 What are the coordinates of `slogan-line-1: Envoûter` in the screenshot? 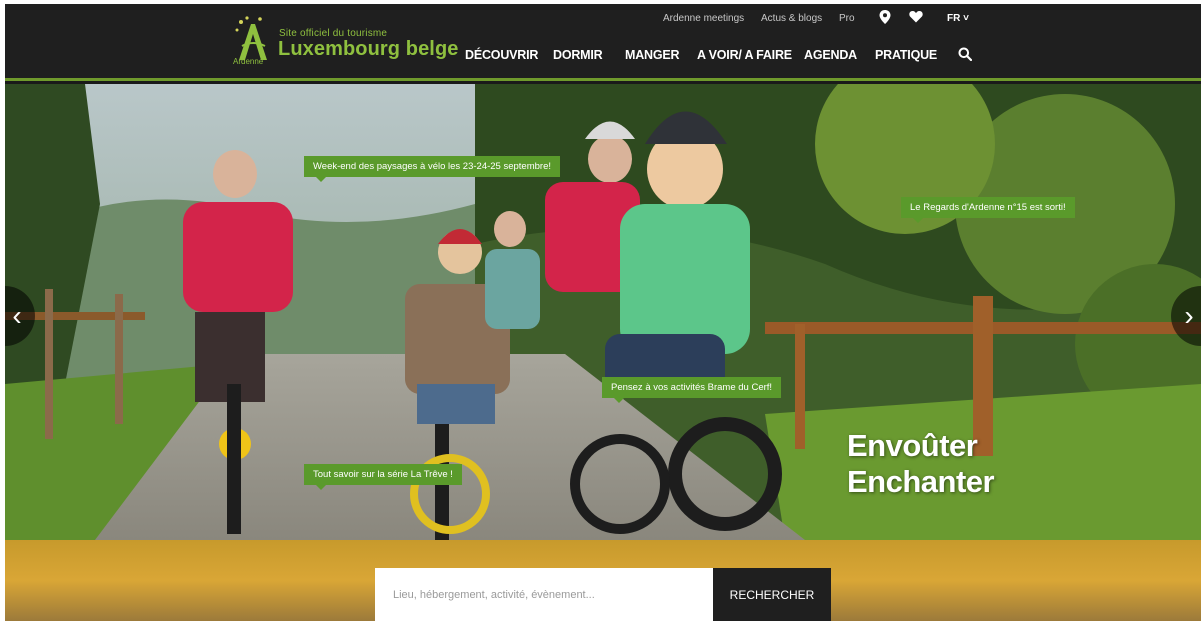 It's located at (912, 445).